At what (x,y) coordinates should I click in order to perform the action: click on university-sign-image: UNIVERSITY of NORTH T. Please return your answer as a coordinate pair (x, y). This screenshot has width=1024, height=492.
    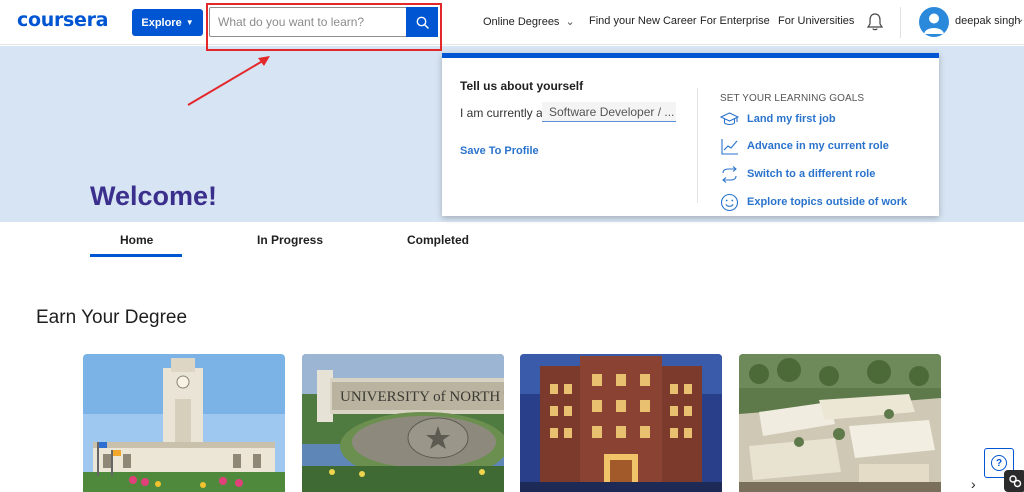
    Looking at the image, I should click on (403, 423).